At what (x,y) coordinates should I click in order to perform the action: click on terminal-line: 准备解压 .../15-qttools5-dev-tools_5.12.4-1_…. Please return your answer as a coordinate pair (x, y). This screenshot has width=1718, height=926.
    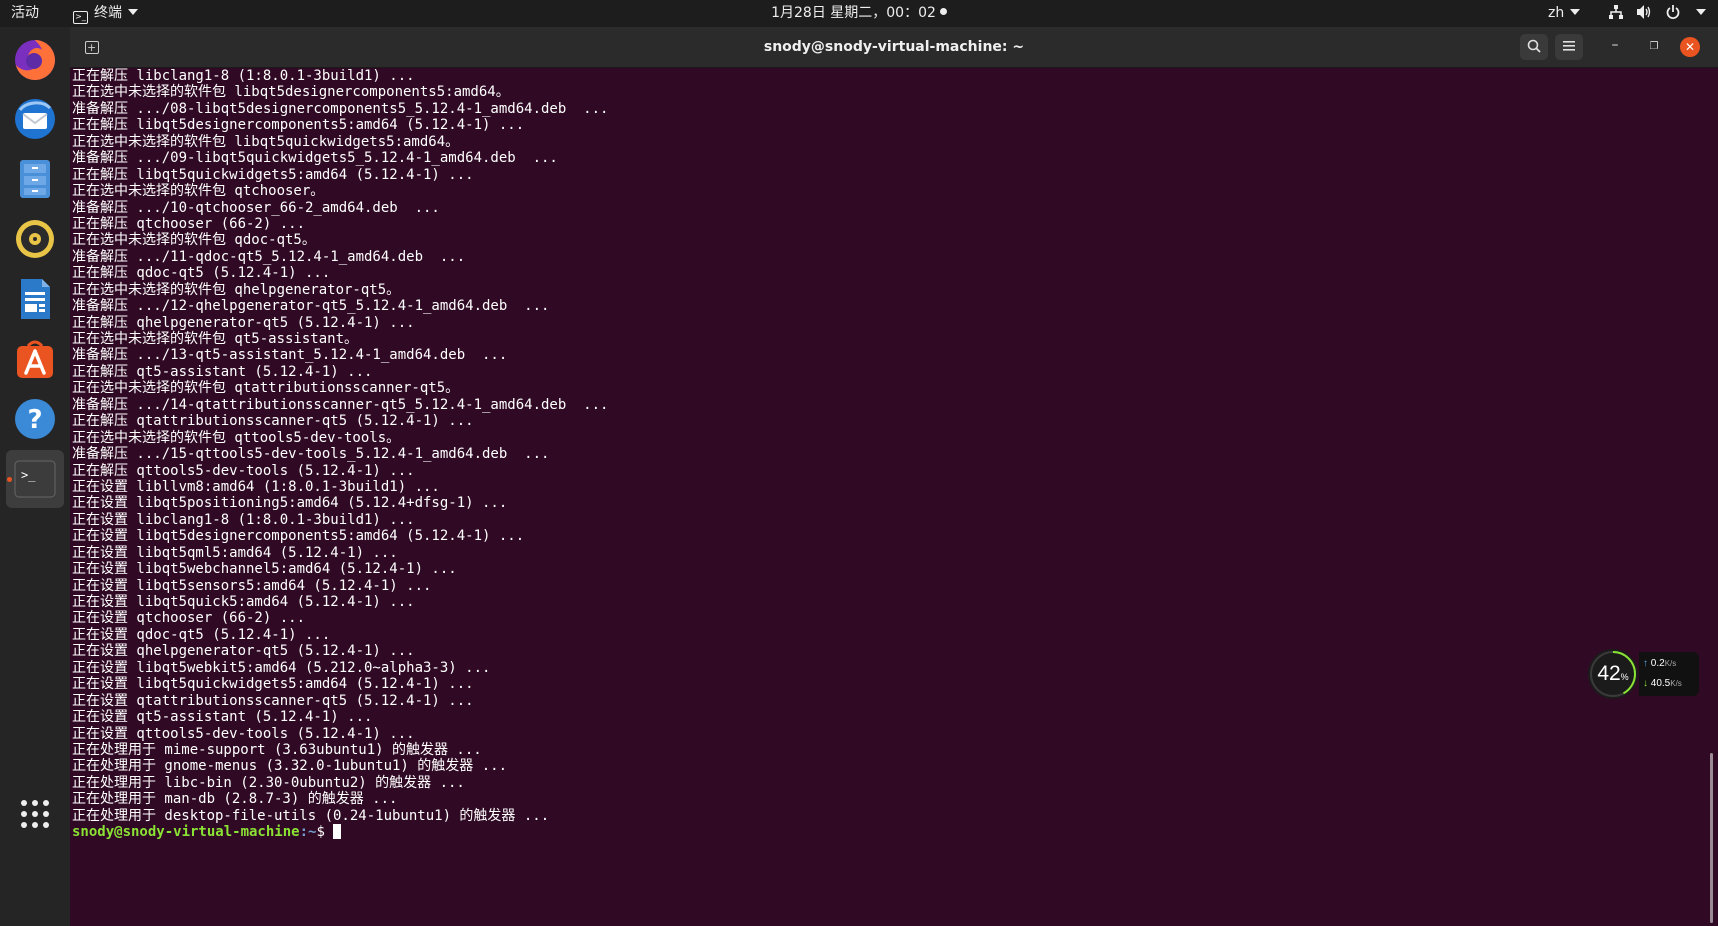
    Looking at the image, I should click on (311, 454).